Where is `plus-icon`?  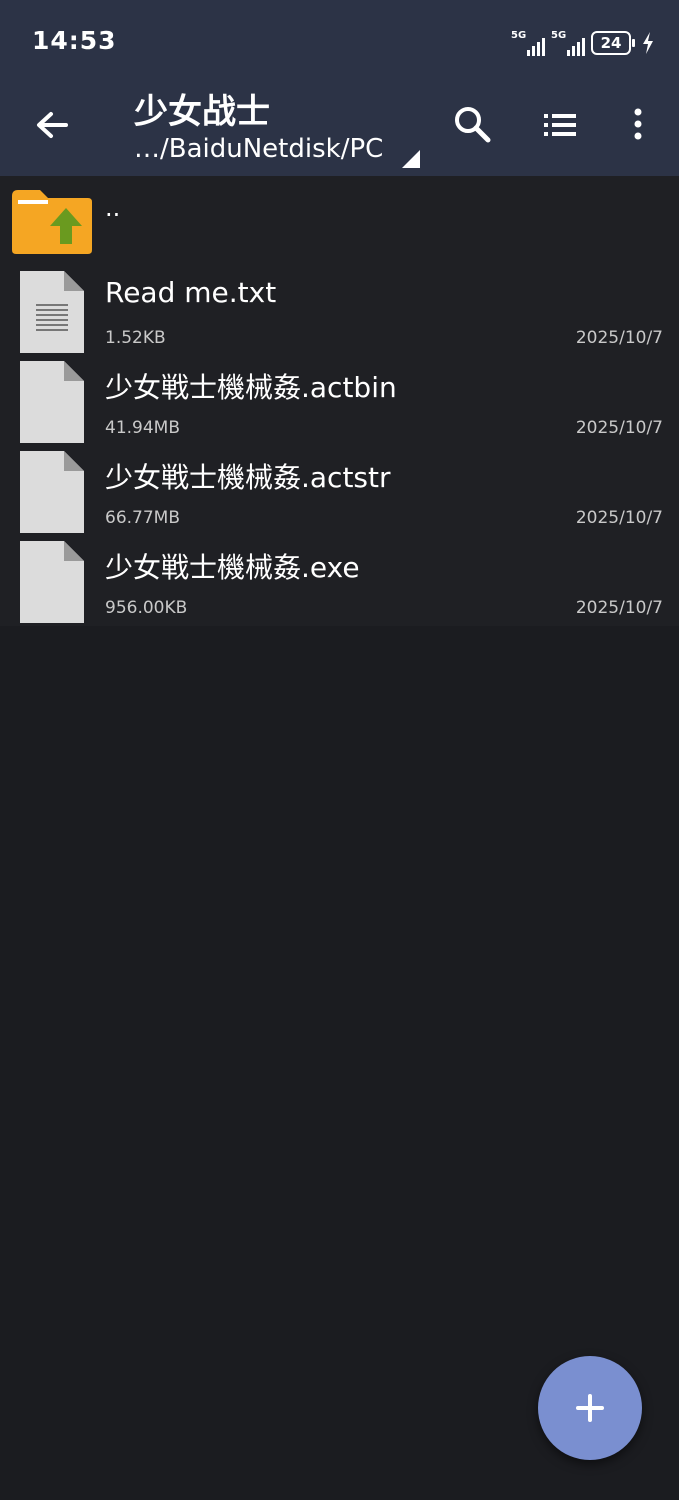
plus-icon is located at coordinates (590, 1408).